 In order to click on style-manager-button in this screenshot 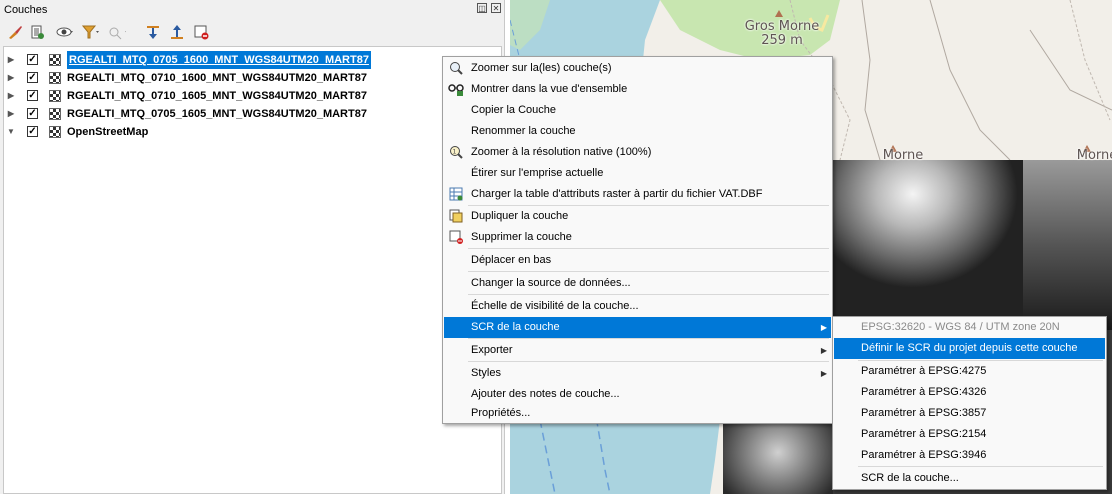, I will do `click(15, 32)`.